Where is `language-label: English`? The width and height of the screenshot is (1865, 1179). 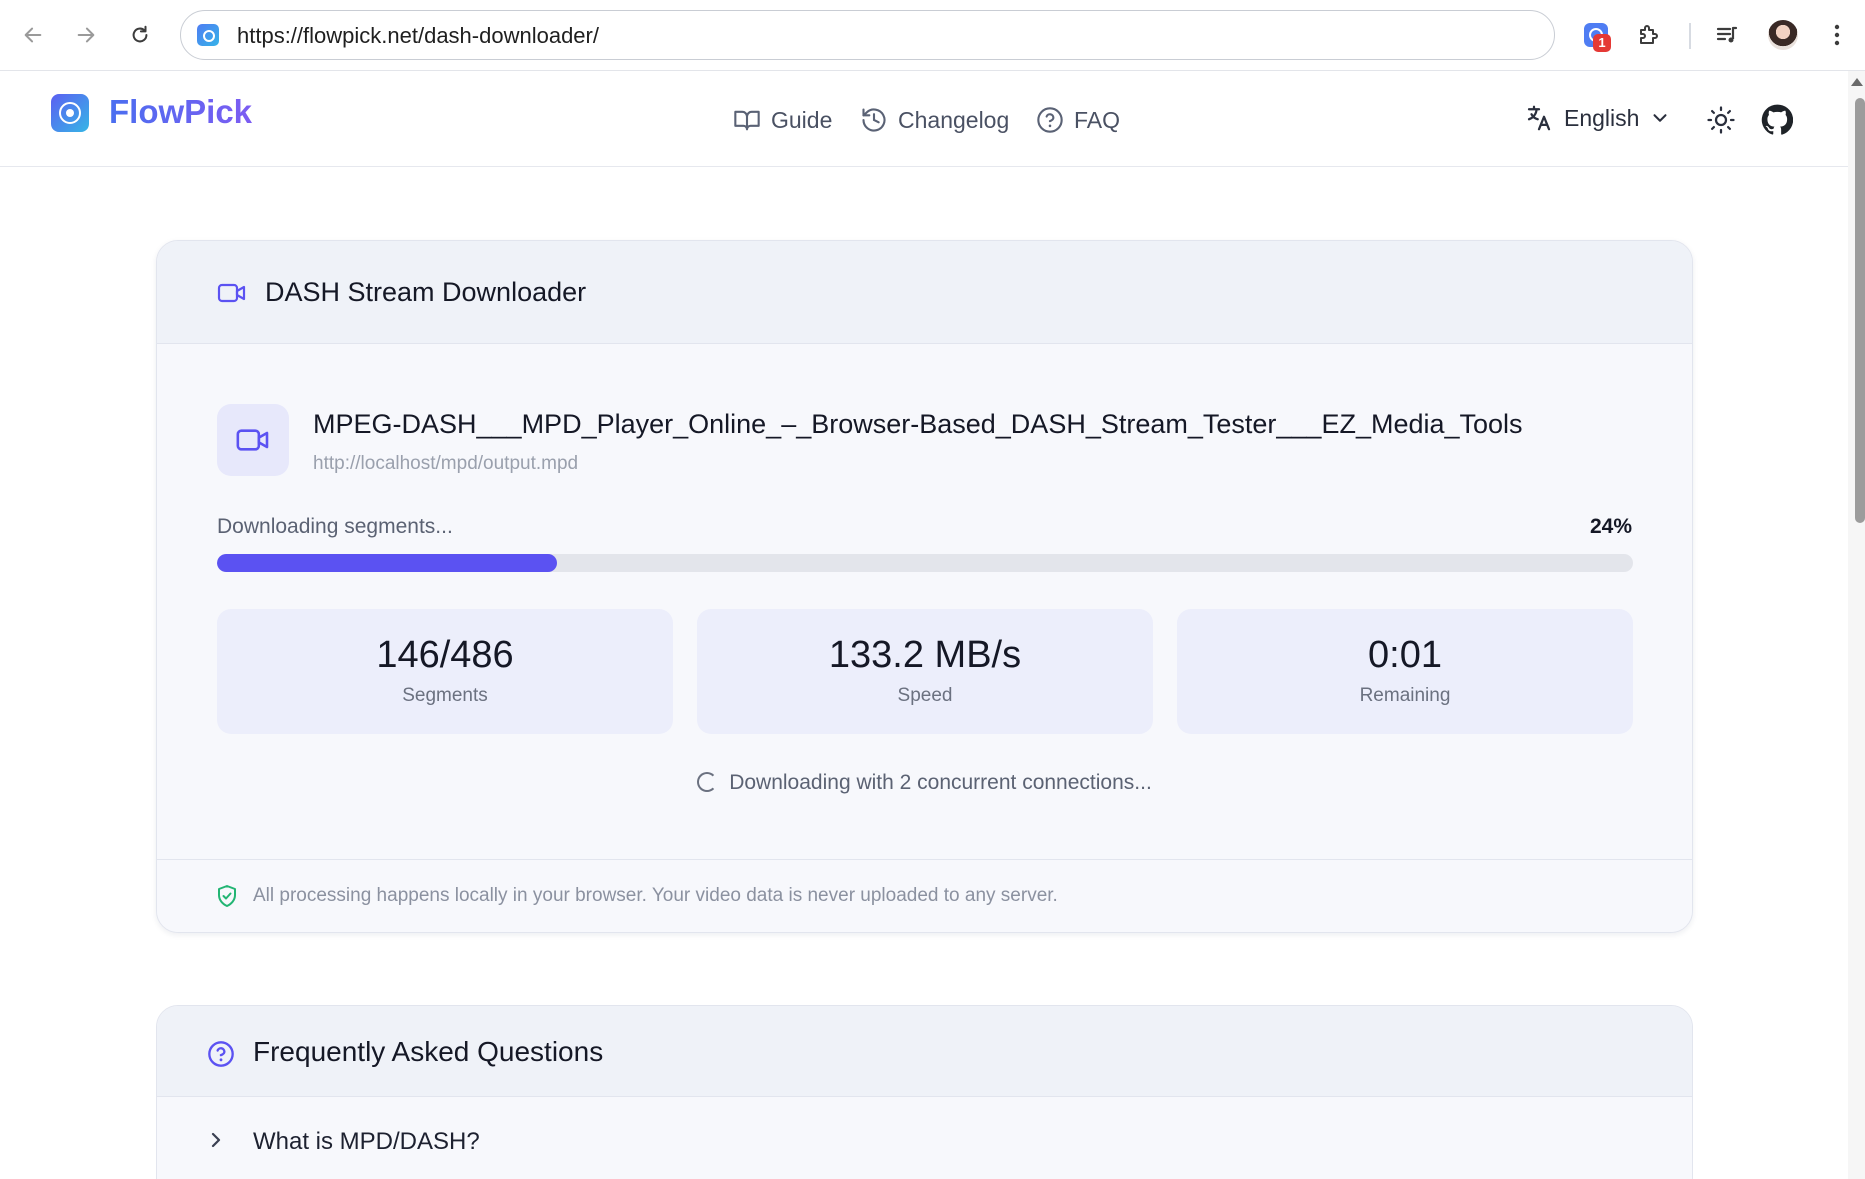
language-label: English is located at coordinates (1602, 117).